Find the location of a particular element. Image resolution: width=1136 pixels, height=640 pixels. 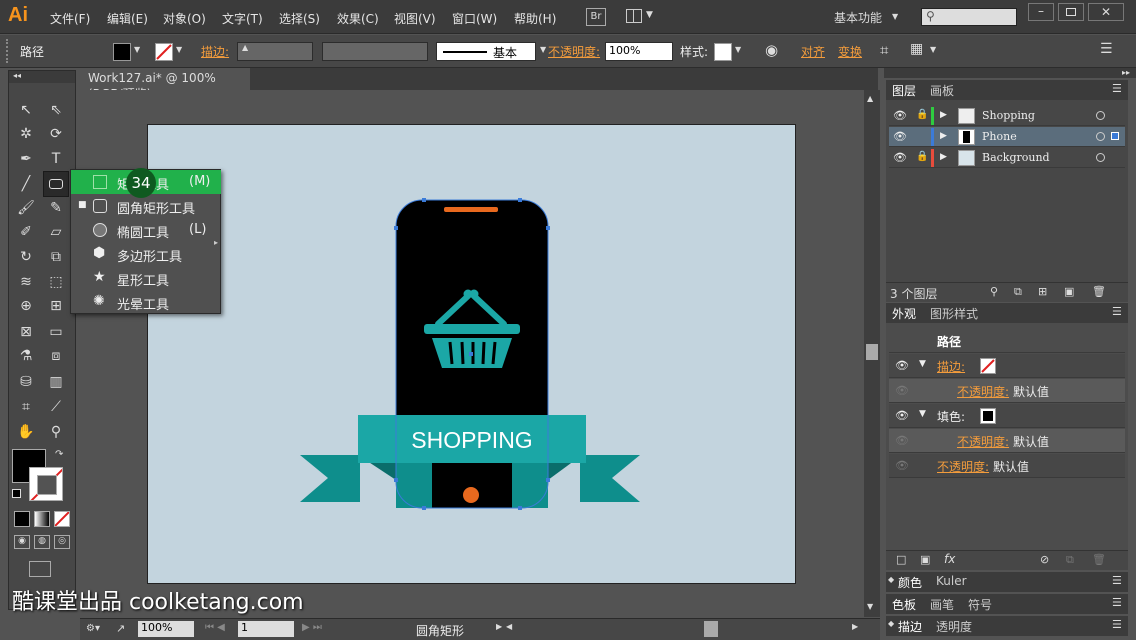

pencil-tool-icon: ✎ is located at coordinates (56, 208).